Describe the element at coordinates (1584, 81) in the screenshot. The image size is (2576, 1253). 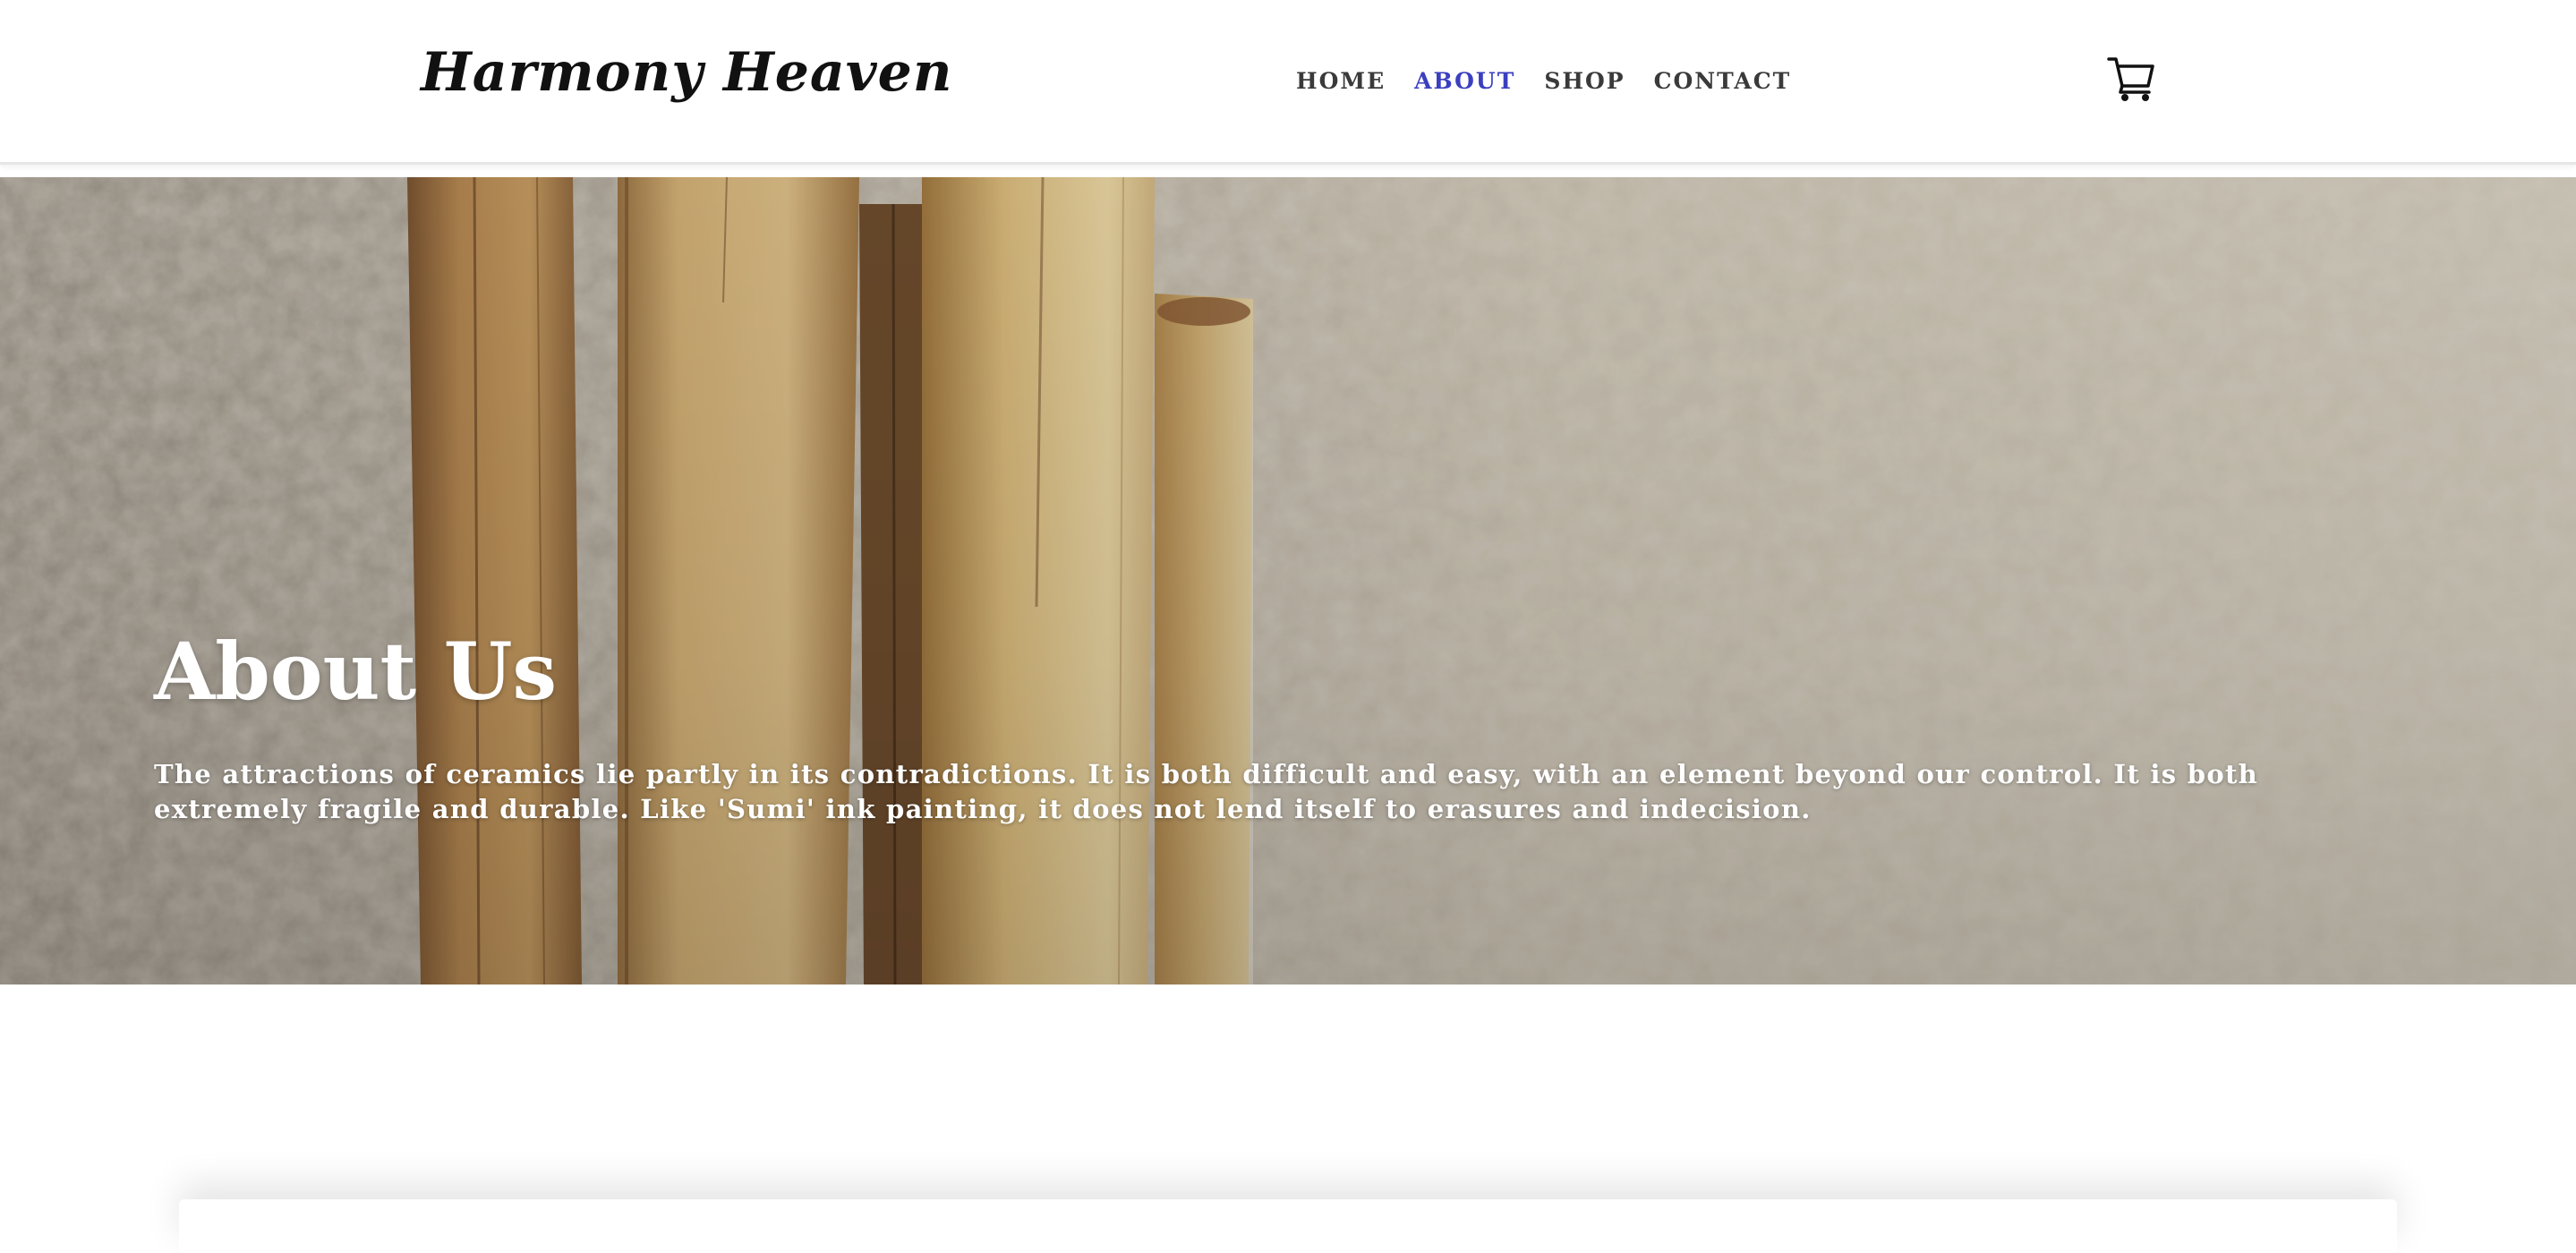
I see `nav-shop: SHOP` at that location.